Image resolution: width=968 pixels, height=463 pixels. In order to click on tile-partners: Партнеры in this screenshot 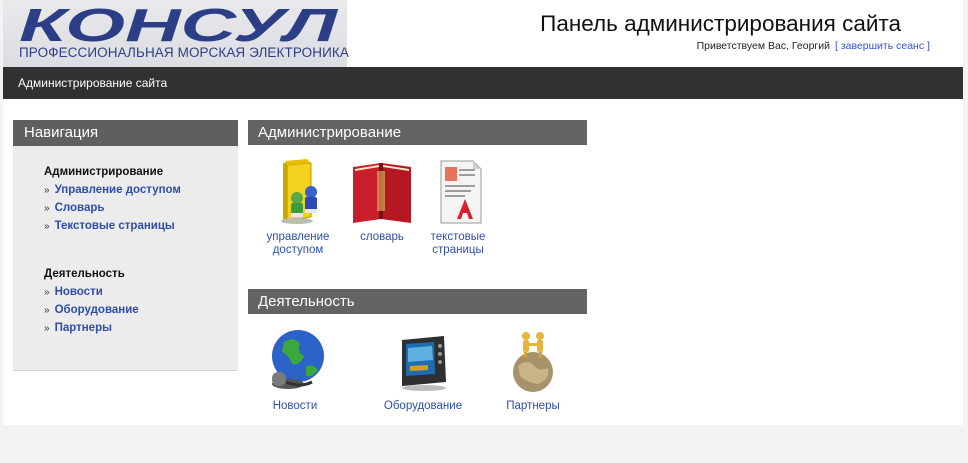, I will do `click(533, 369)`.